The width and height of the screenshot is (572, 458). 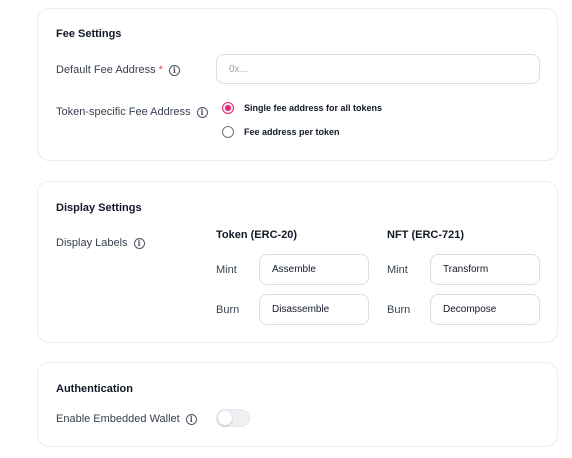 I want to click on radio-fee-address-per-token: Fee address per token, so click(x=281, y=132).